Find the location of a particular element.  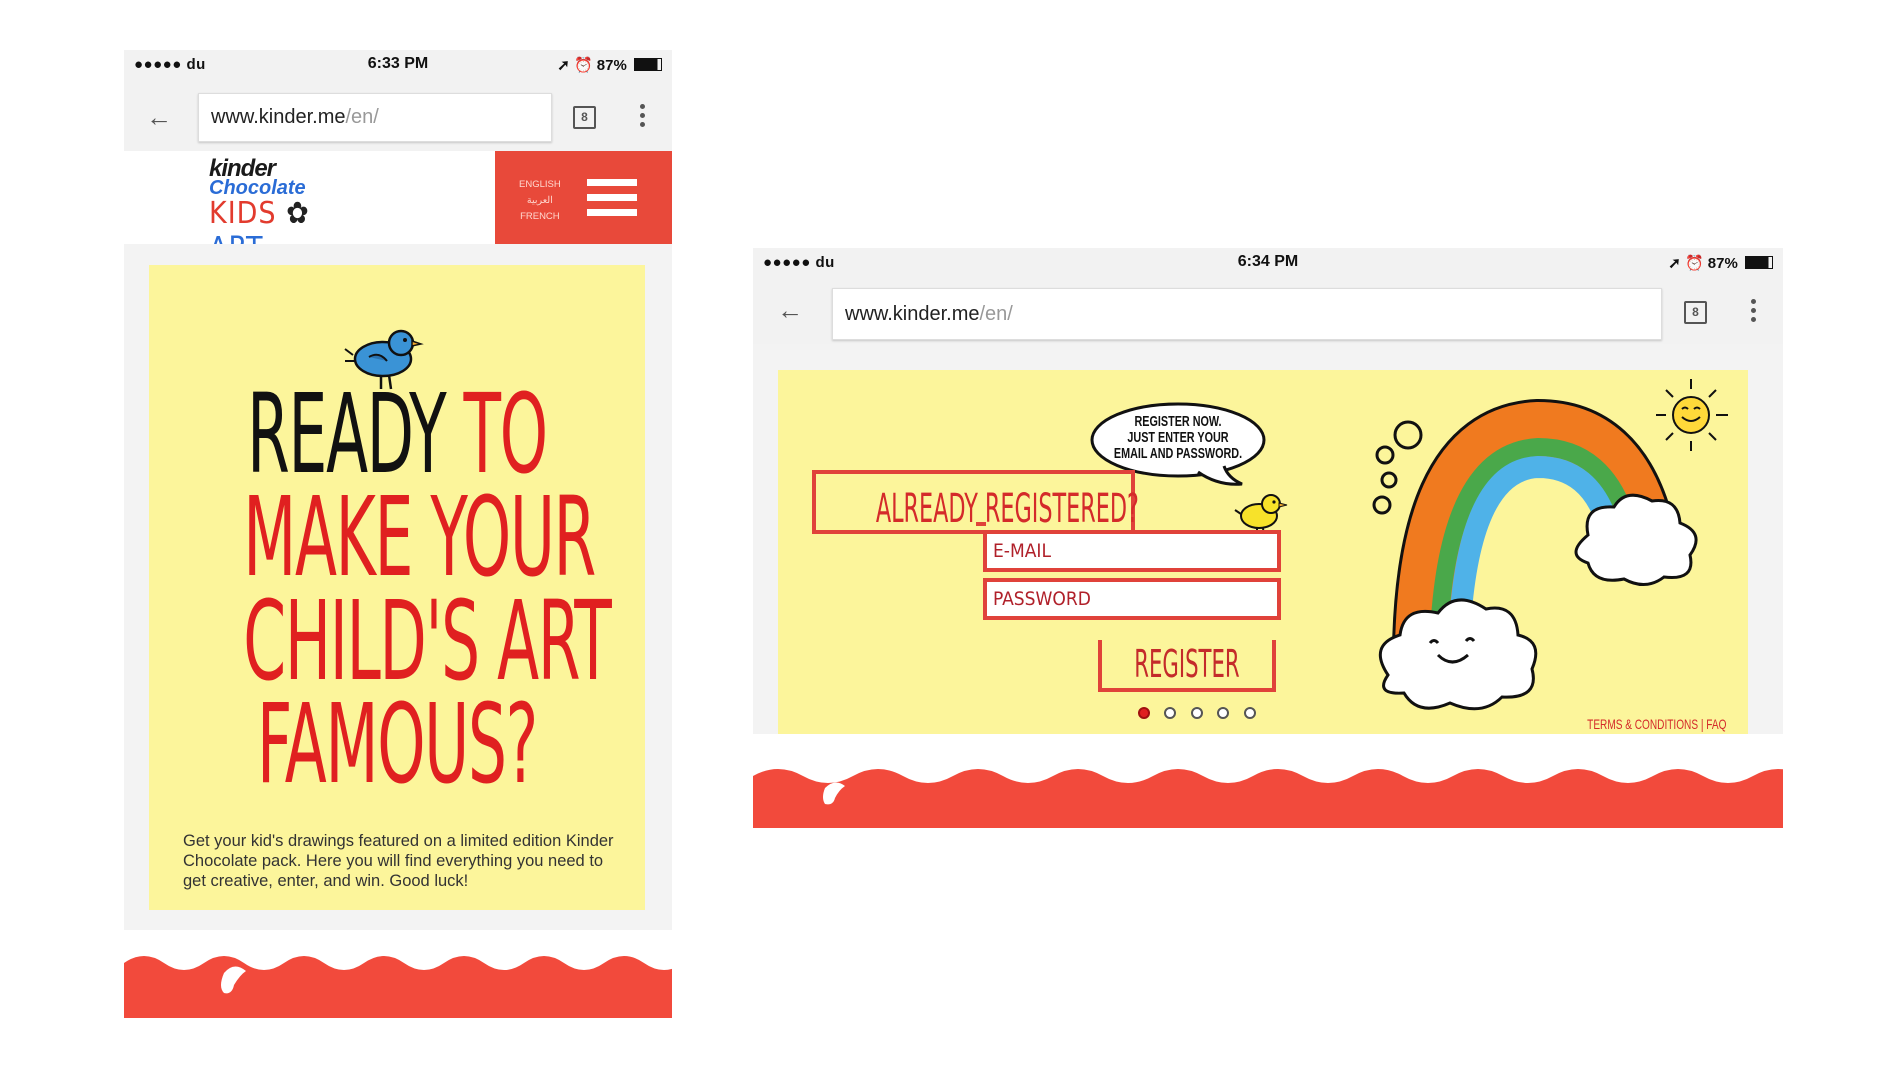

register-button: REGISTER is located at coordinates (1187, 666).